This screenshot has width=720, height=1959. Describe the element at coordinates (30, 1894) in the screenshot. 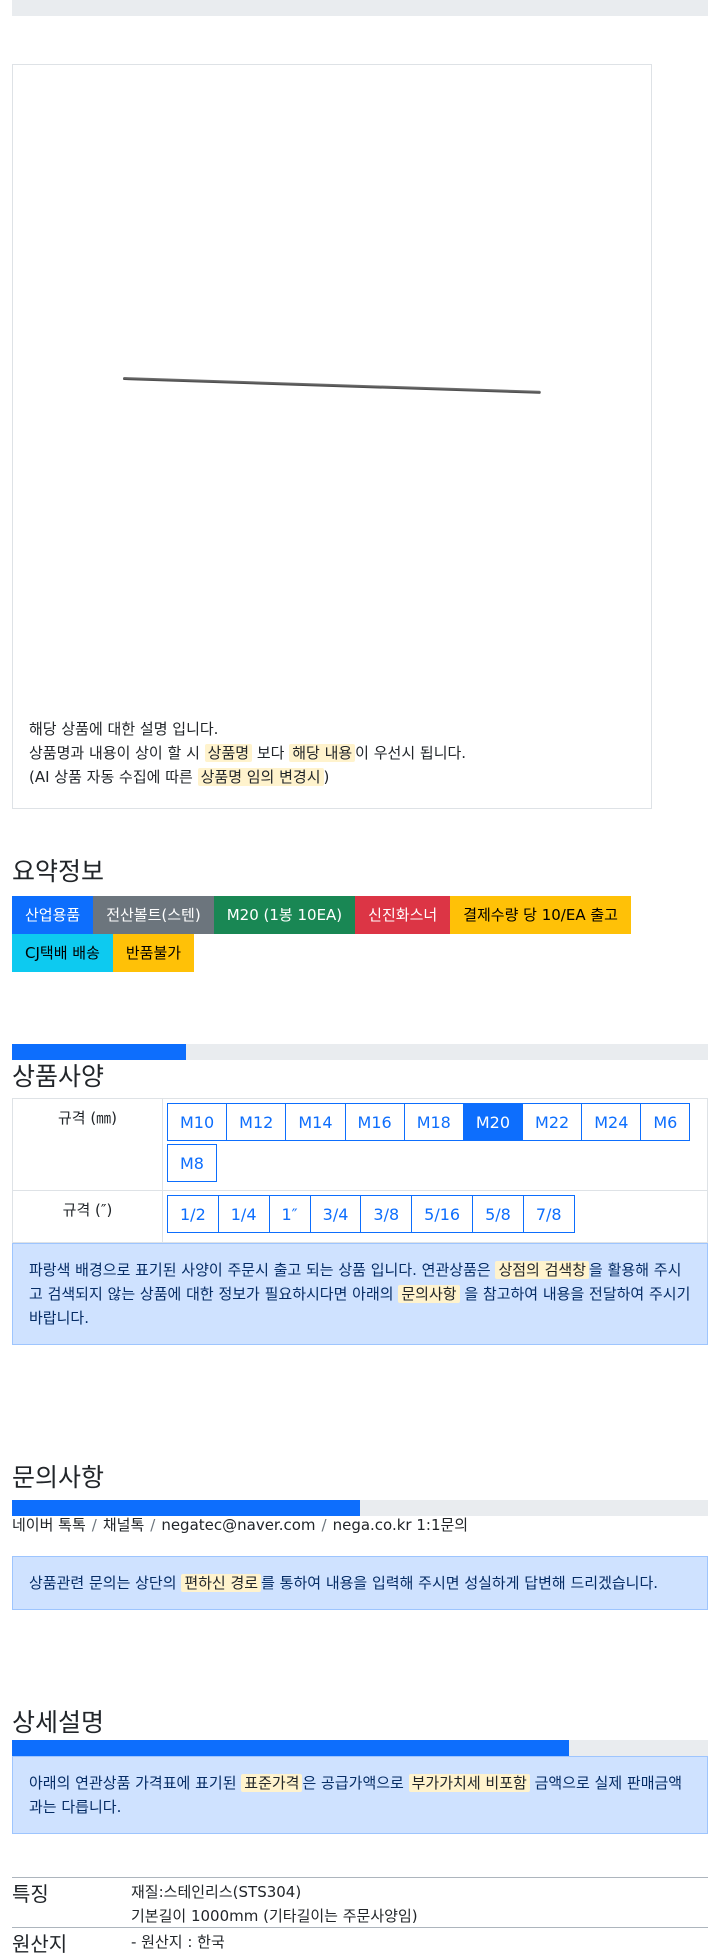

I see `features-label: 특징` at that location.